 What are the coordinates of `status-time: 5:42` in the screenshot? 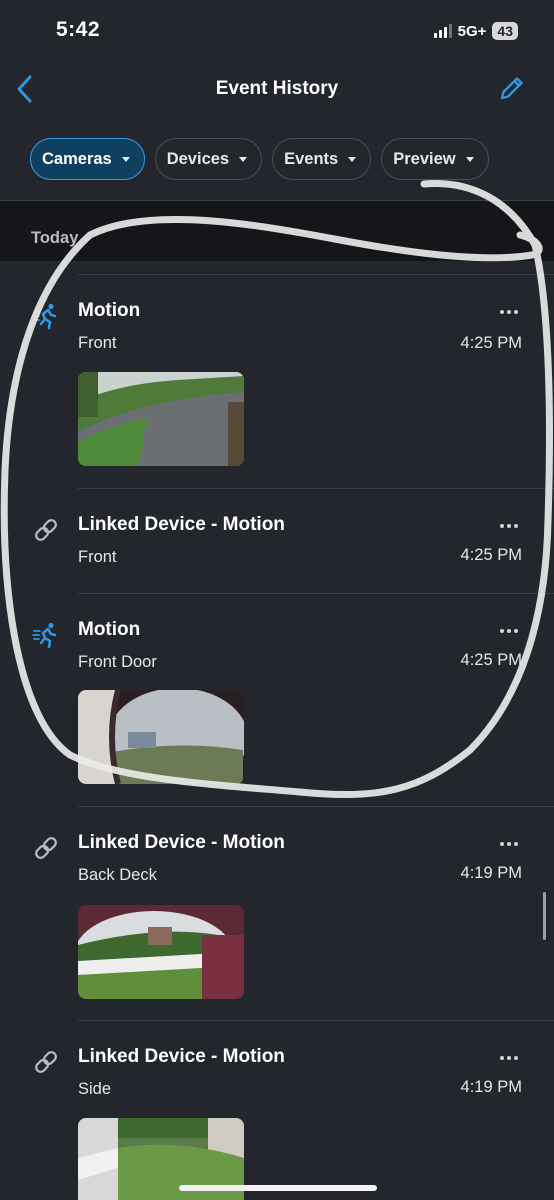 It's located at (78, 29).